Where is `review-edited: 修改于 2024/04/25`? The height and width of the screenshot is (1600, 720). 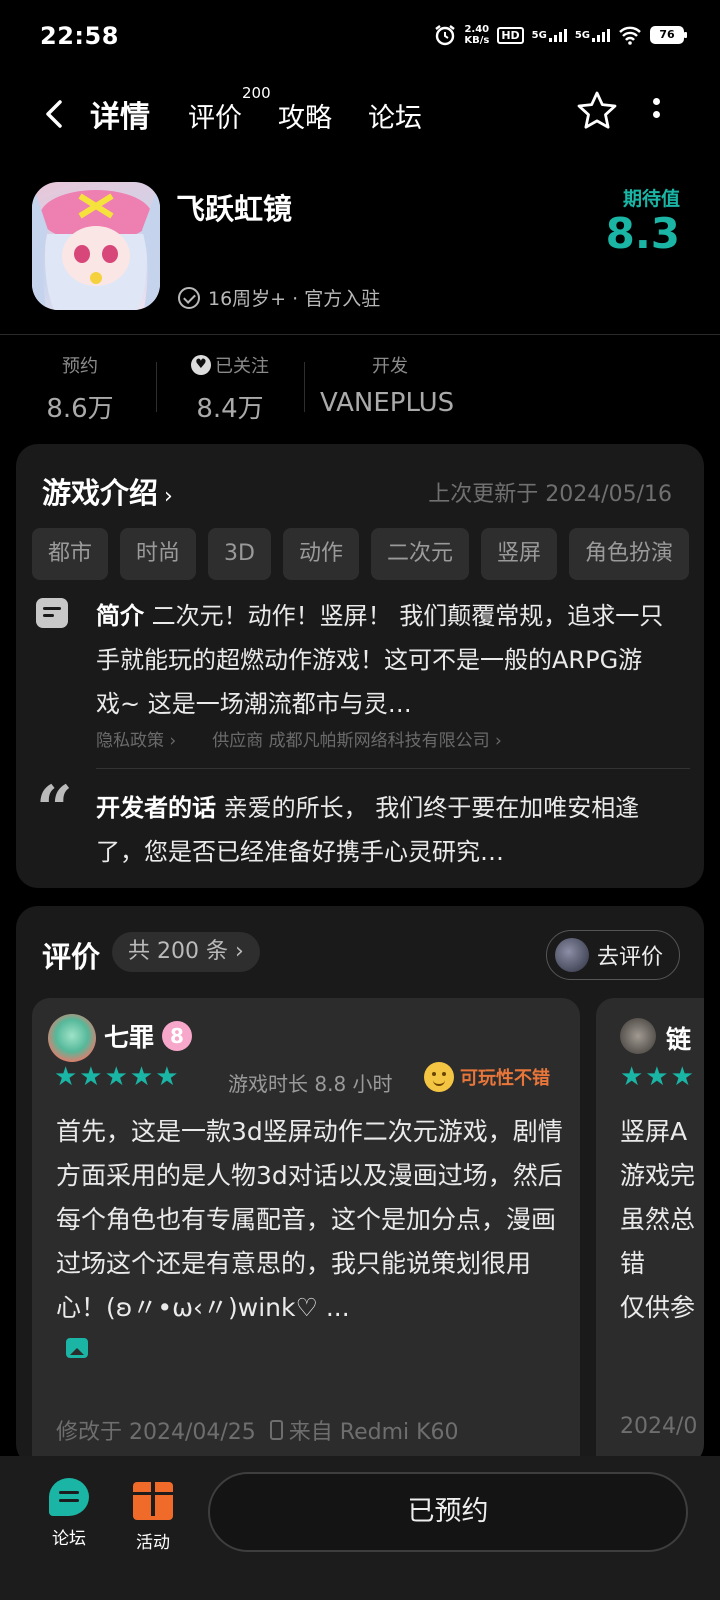 review-edited: 修改于 2024/04/25 is located at coordinates (156, 1432).